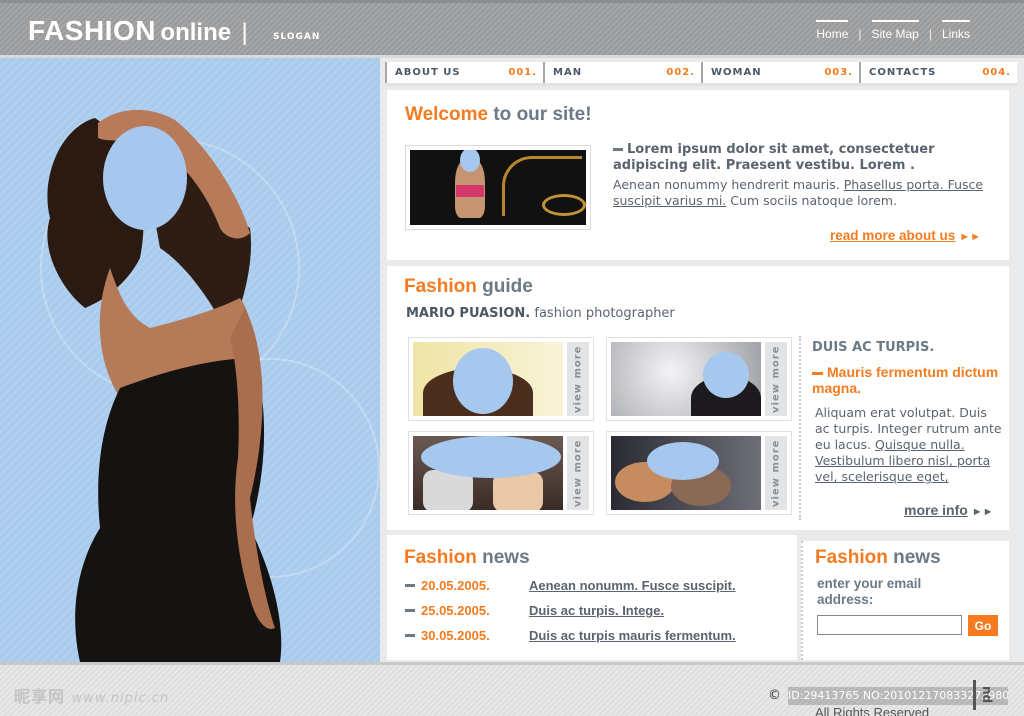 This screenshot has height=716, width=1024. What do you see at coordinates (120, 698) in the screenshot?
I see `watermark-url: www.nipic.cn` at bounding box center [120, 698].